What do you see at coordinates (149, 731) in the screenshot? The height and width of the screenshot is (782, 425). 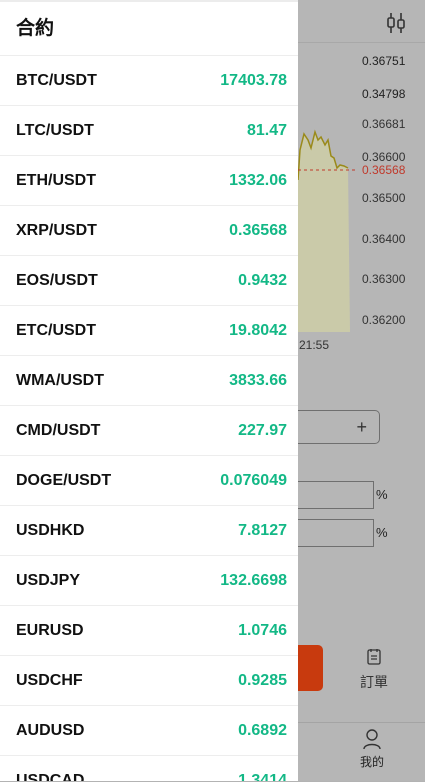 I see `contract-row: AUDUSD 0.6892` at bounding box center [149, 731].